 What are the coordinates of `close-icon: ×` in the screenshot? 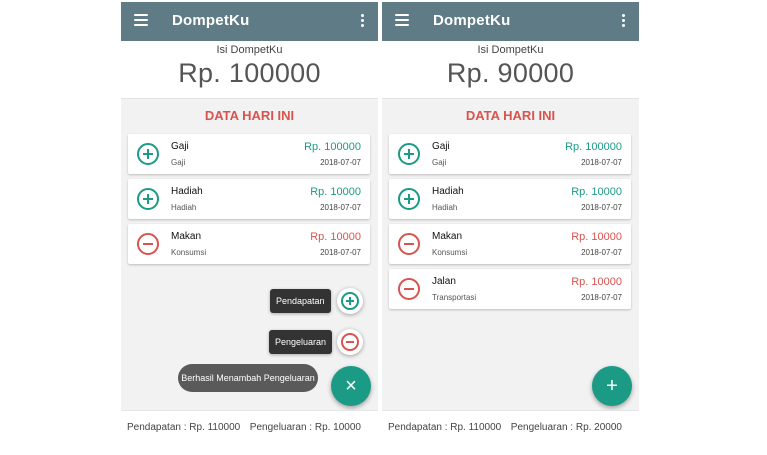 It's located at (351, 386).